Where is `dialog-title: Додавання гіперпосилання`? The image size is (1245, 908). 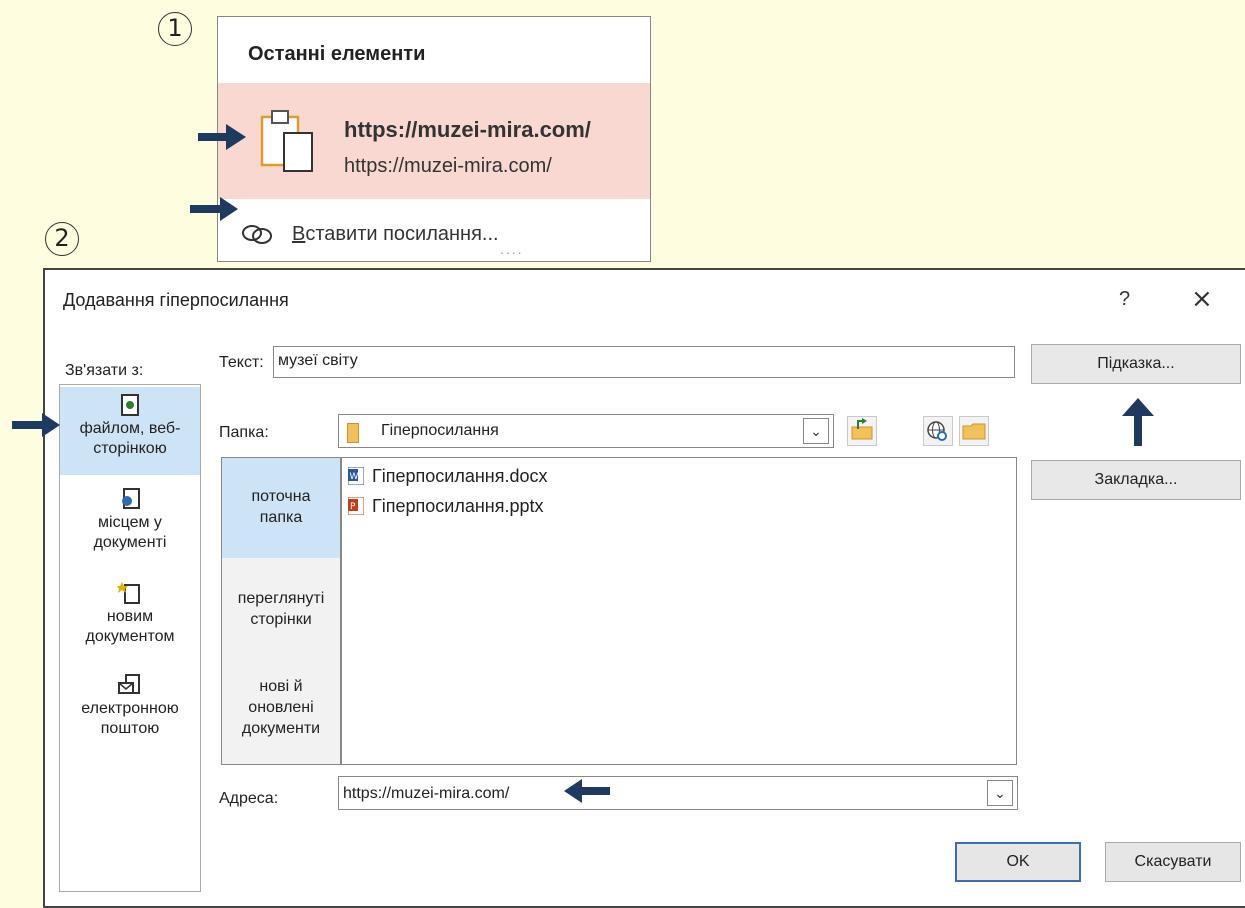
dialog-title: Додавання гіперпосилання is located at coordinates (176, 300).